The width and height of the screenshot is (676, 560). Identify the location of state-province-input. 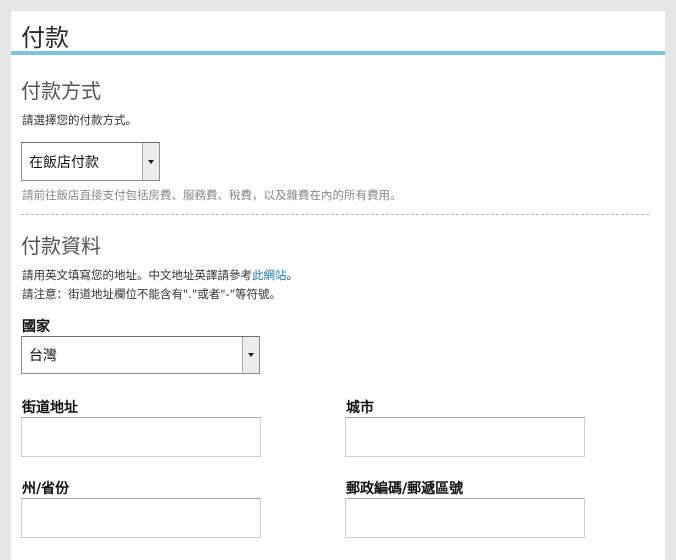
(141, 518).